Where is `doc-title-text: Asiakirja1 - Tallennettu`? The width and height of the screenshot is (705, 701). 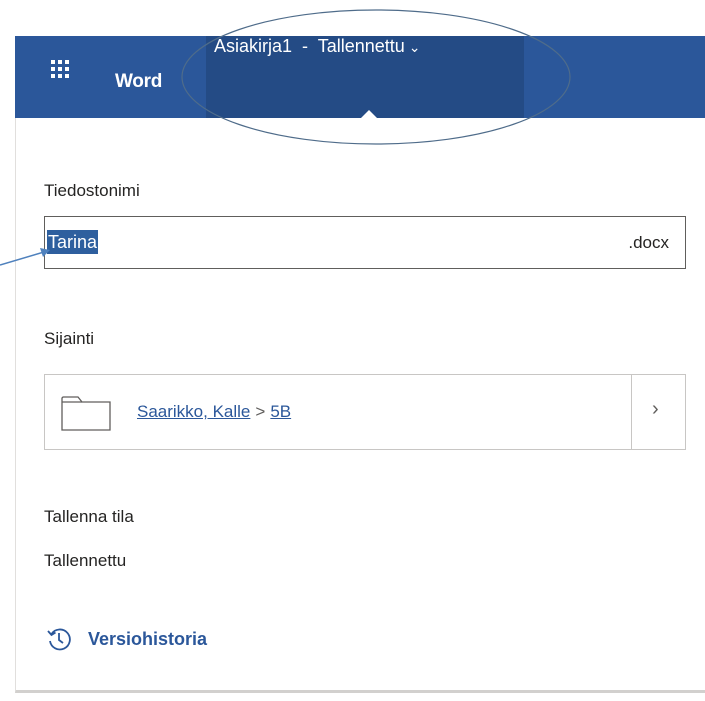
doc-title-text: Asiakirja1 - Tallennettu is located at coordinates (309, 46).